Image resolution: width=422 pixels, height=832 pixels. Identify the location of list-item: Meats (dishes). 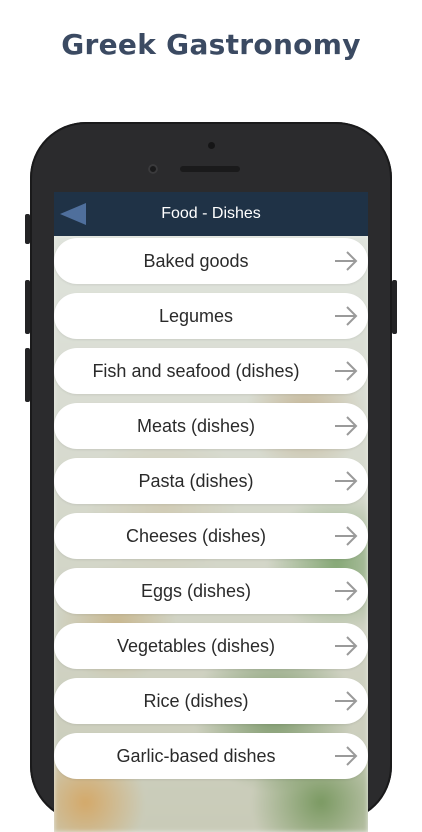
(211, 426).